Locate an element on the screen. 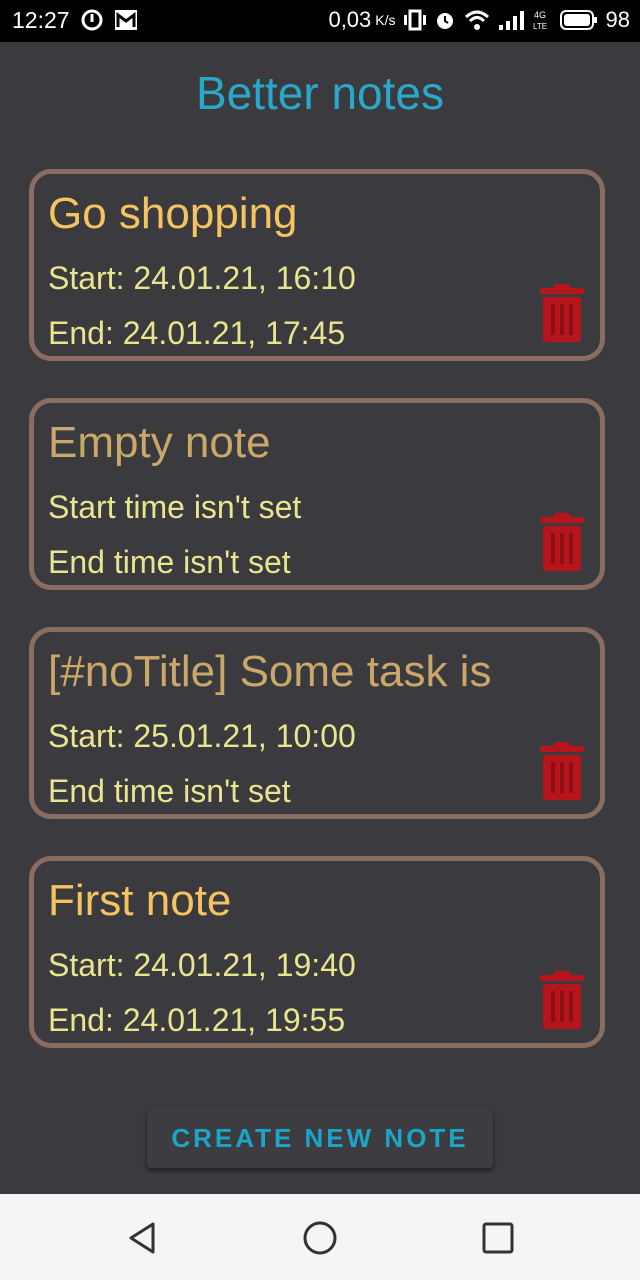 The width and height of the screenshot is (640, 1280). back-icon is located at coordinates (143, 1238).